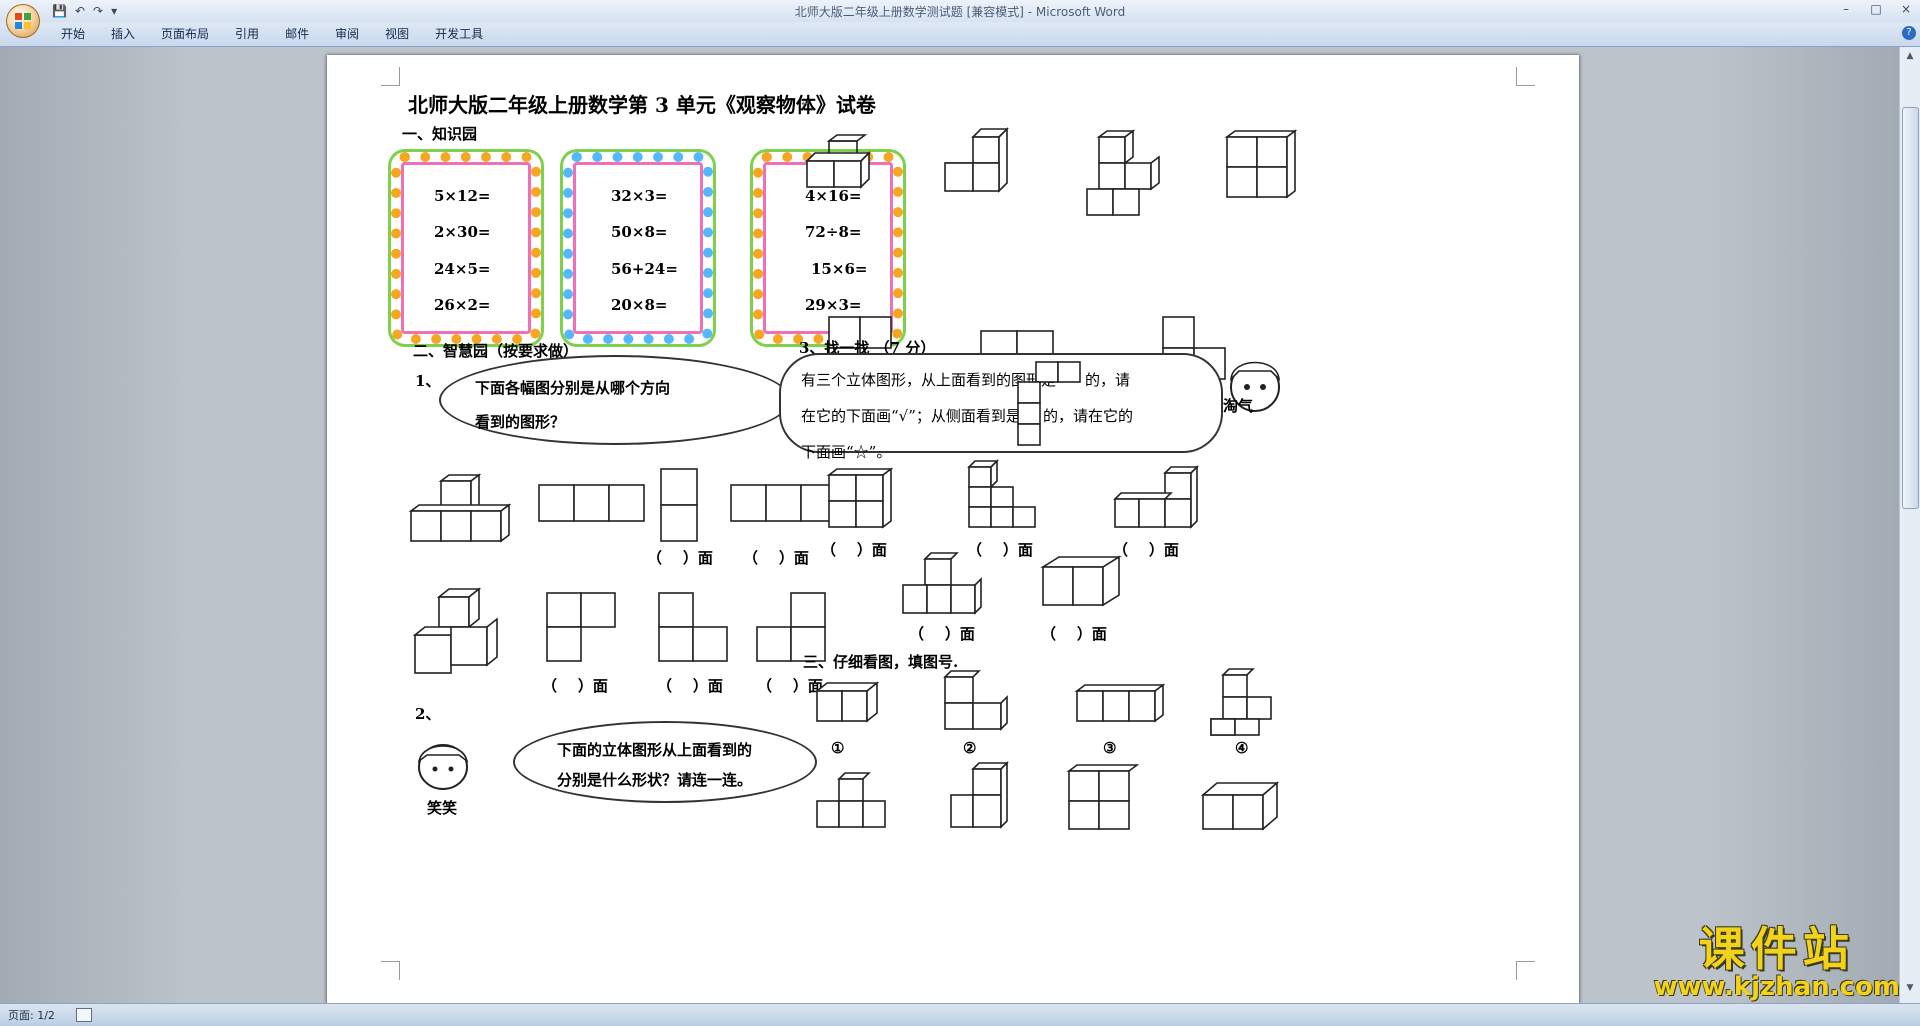 This screenshot has height=1026, width=1920. What do you see at coordinates (846, 452) in the screenshot?
I see `bubble-text: 下面画“☆”。` at bounding box center [846, 452].